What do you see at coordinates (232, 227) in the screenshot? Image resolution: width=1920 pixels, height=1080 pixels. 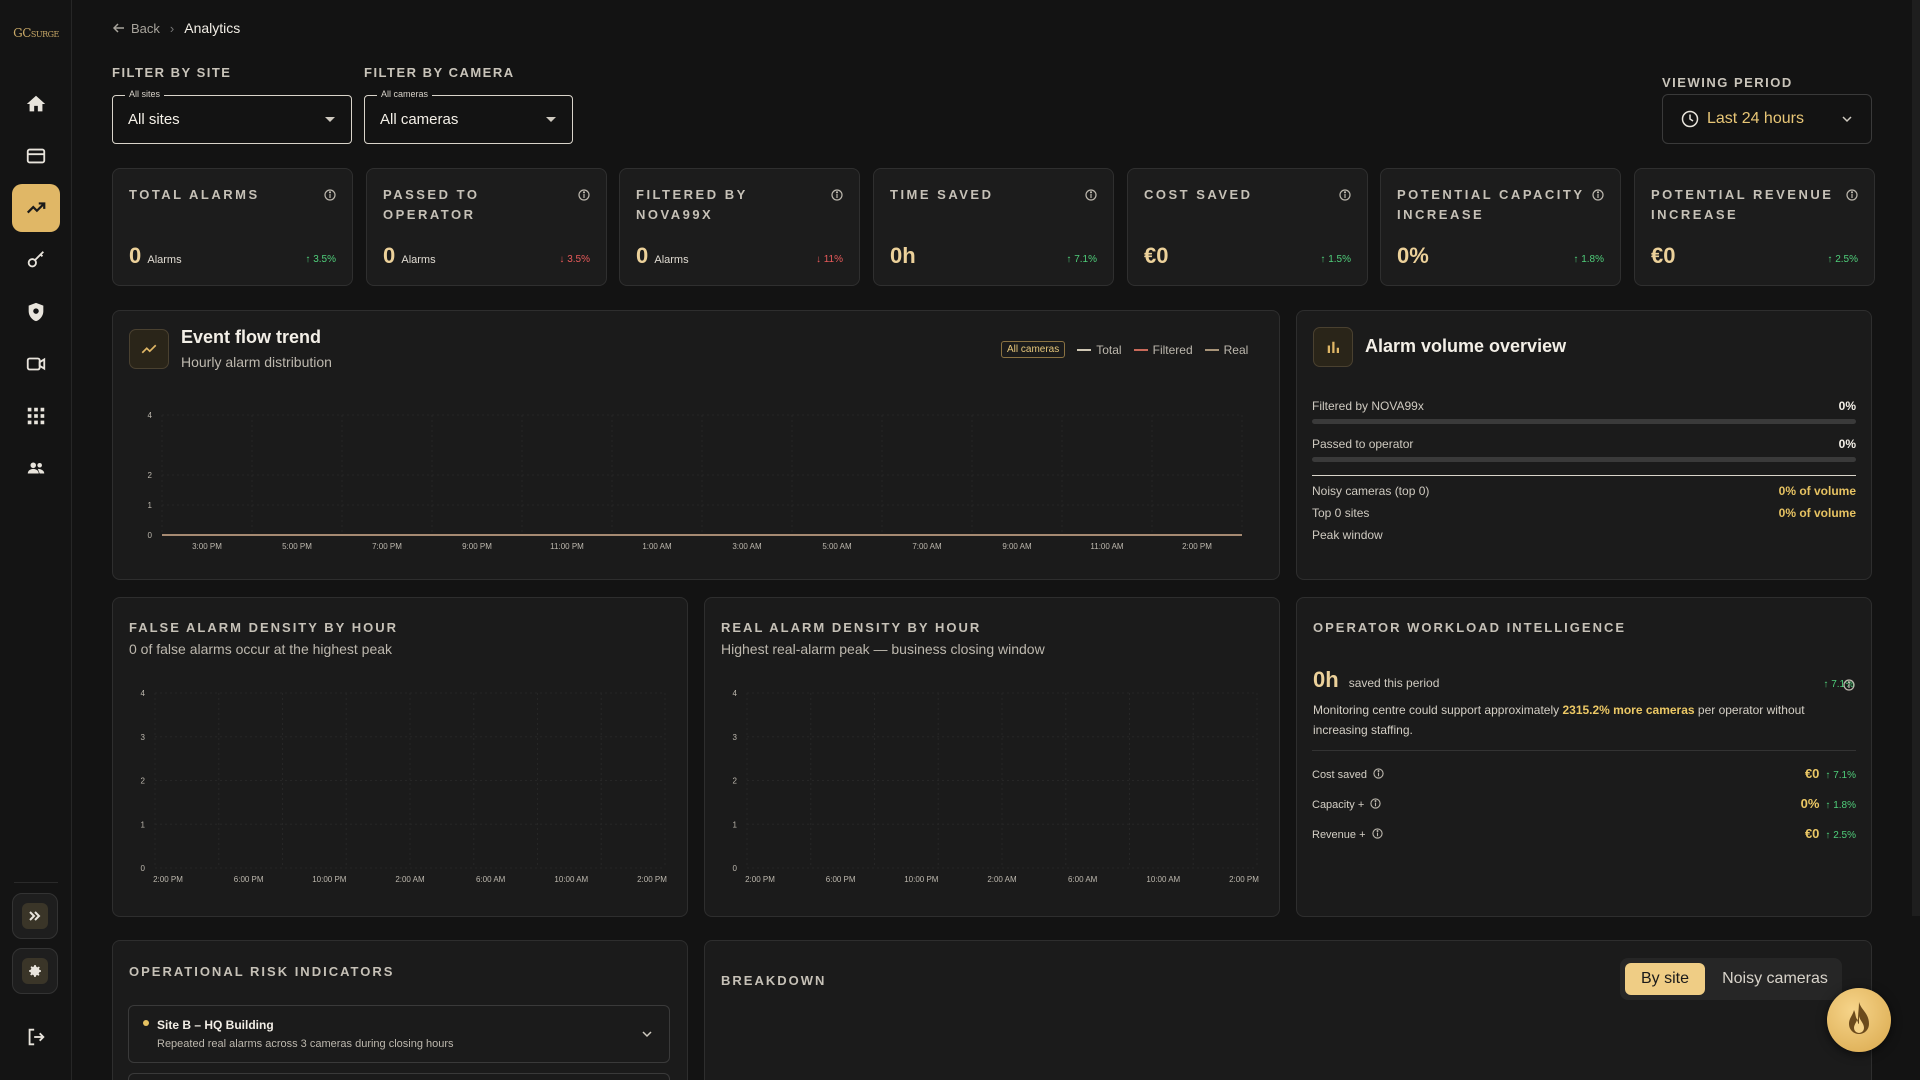 I see `kpi-card: TOTAL ALARMS 0 Alarms ↑ 3.5%` at bounding box center [232, 227].